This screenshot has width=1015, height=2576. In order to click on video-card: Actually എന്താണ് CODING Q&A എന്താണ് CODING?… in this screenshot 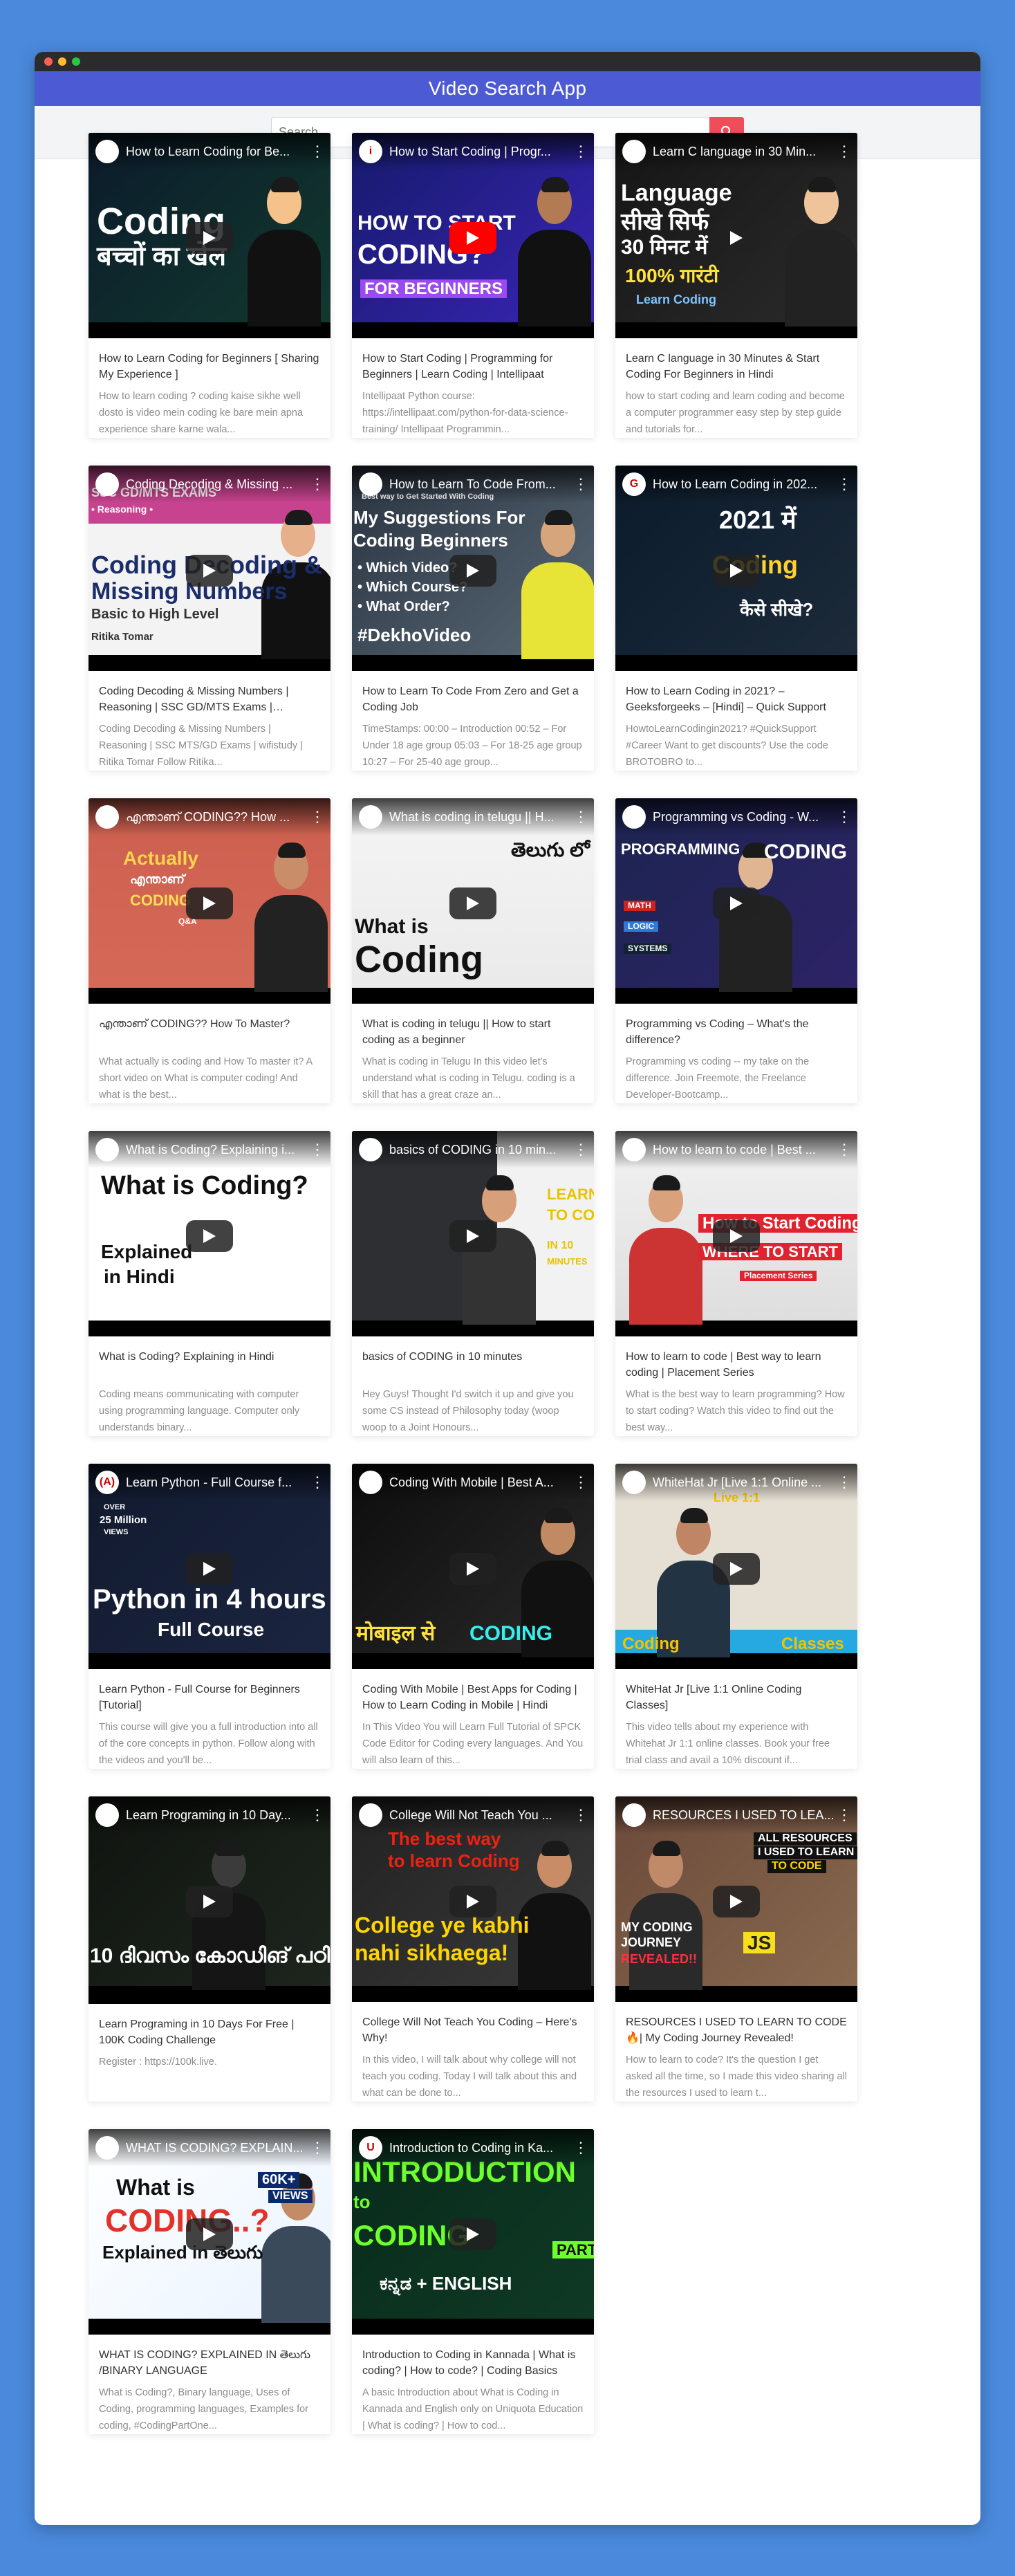, I will do `click(209, 950)`.